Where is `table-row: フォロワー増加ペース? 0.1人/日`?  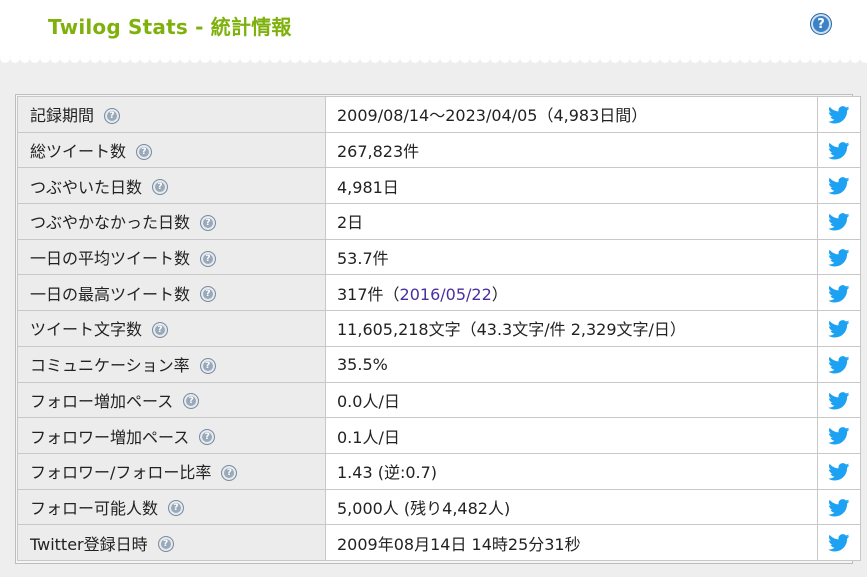 table-row: フォロワー増加ペース? 0.1人/日 is located at coordinates (439, 435).